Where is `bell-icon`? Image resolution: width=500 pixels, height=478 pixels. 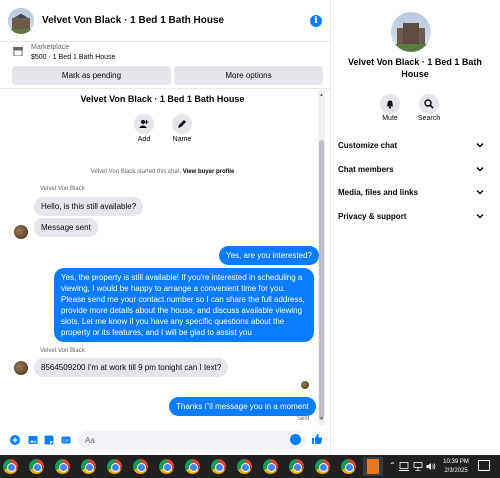 bell-icon is located at coordinates (390, 104).